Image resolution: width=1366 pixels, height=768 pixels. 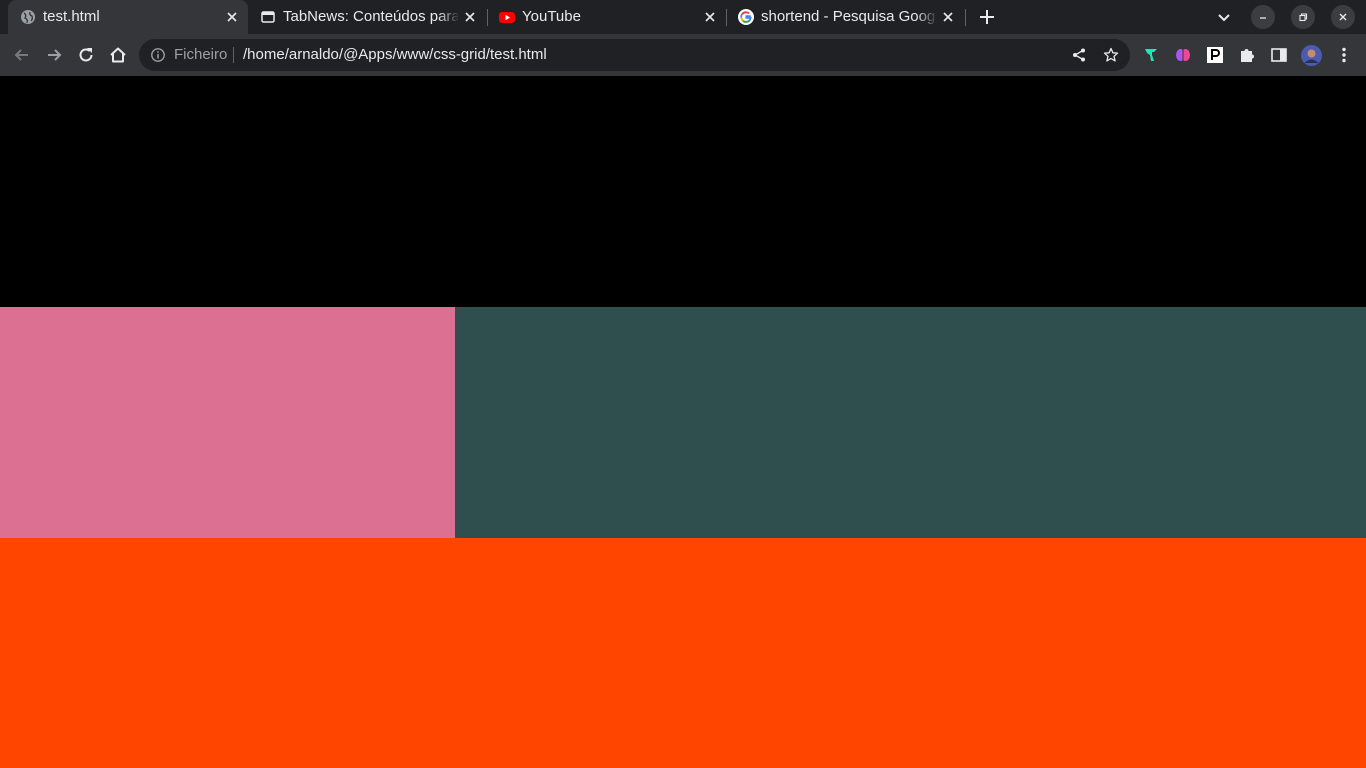 What do you see at coordinates (1344, 55) in the screenshot?
I see `more-menu-icon` at bounding box center [1344, 55].